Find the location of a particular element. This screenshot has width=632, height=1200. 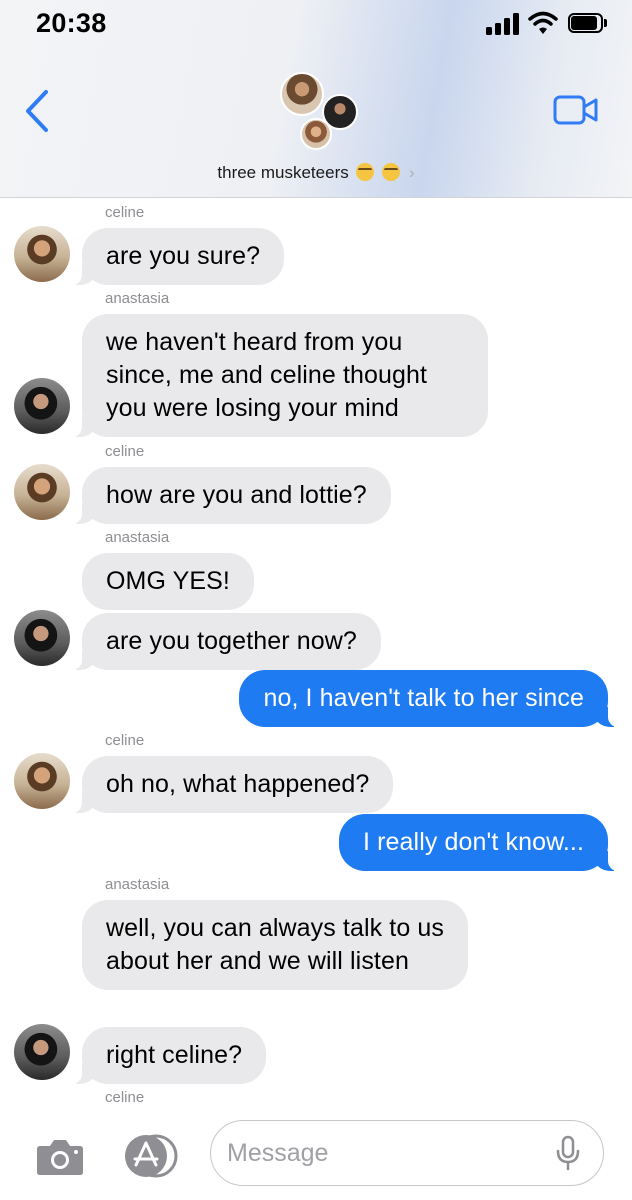

message-text: how are you and lottie? is located at coordinates (236, 495).